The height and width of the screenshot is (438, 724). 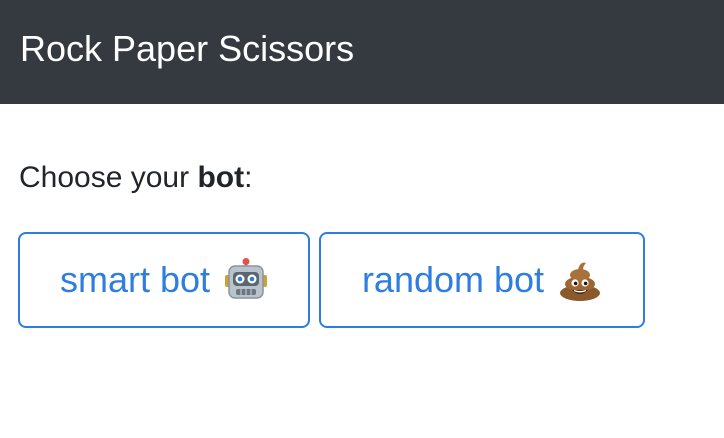 I want to click on random-bot-label: random bot, so click(x=453, y=279).